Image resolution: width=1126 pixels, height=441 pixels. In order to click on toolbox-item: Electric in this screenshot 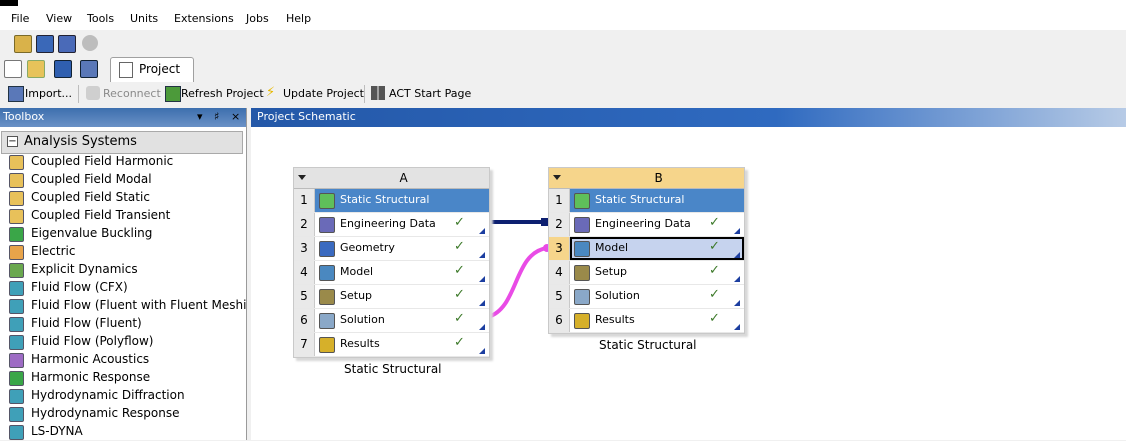, I will do `click(123, 252)`.